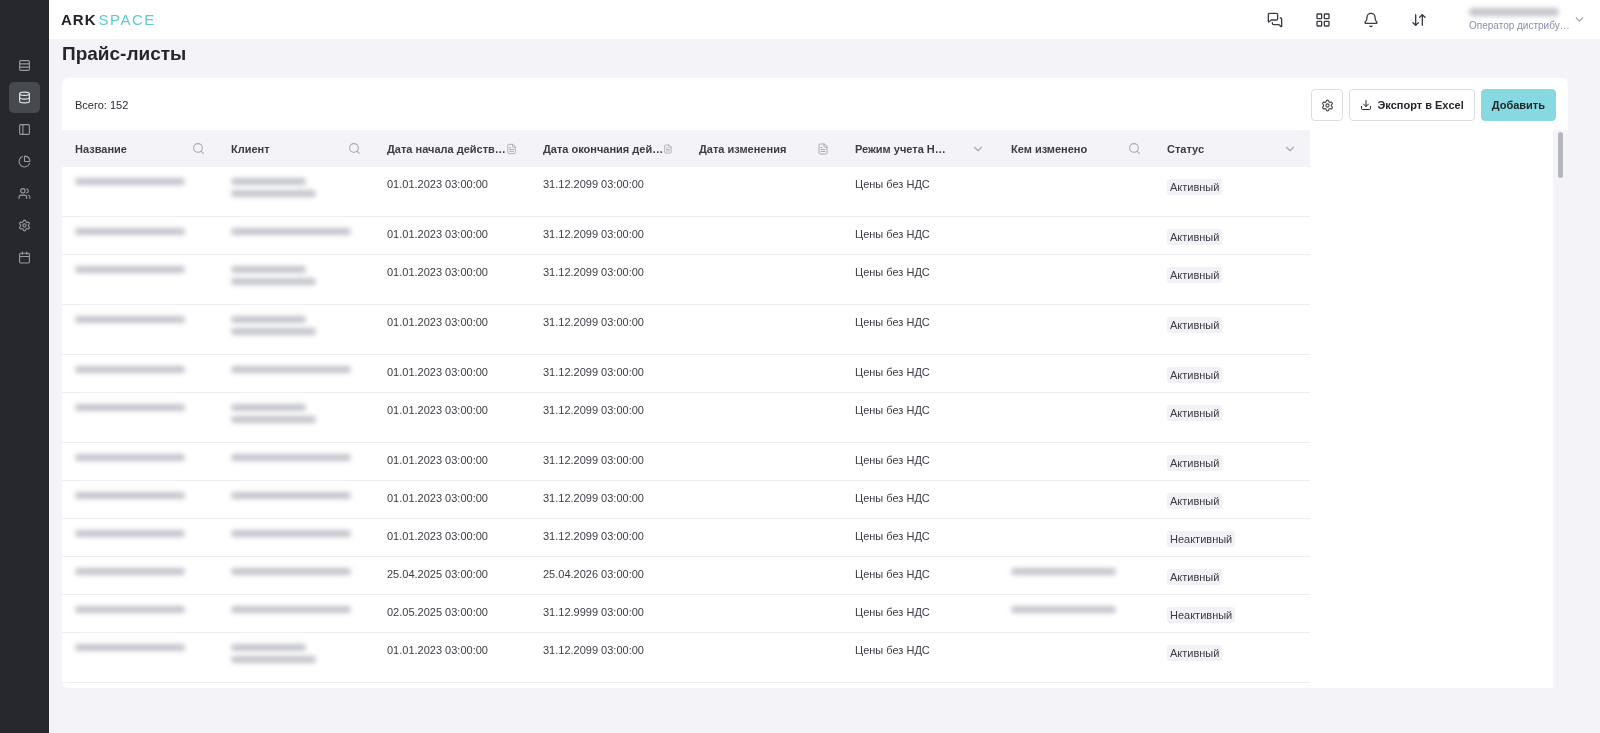 Image resolution: width=1600 pixels, height=733 pixels. I want to click on users-icon, so click(24, 193).